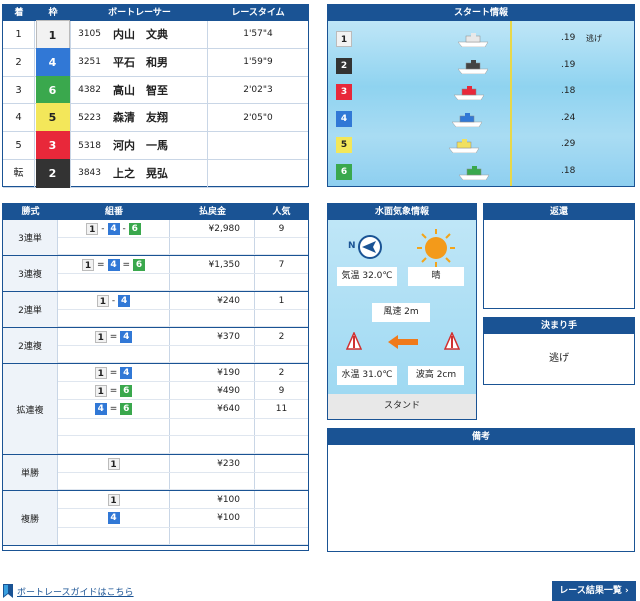  I want to click on start-timing: .24, so click(568, 117).